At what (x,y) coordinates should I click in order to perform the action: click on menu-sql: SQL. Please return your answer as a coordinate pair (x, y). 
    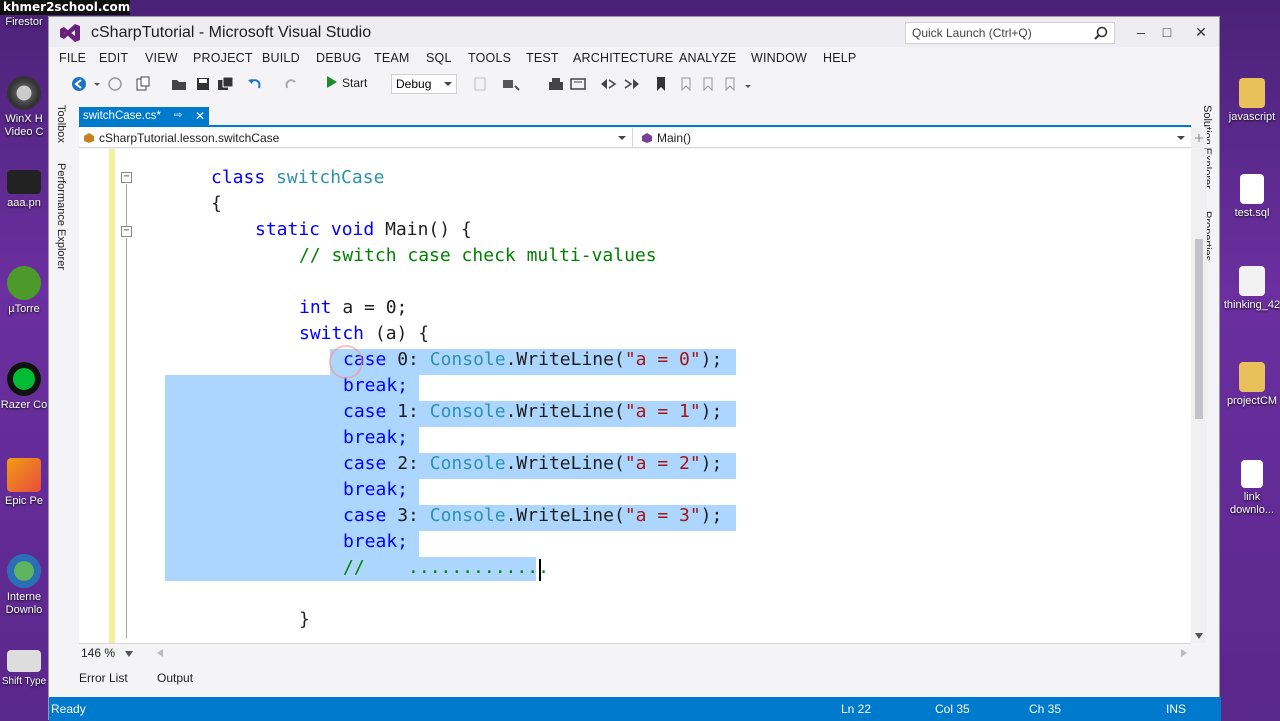
    Looking at the image, I should click on (439, 58).